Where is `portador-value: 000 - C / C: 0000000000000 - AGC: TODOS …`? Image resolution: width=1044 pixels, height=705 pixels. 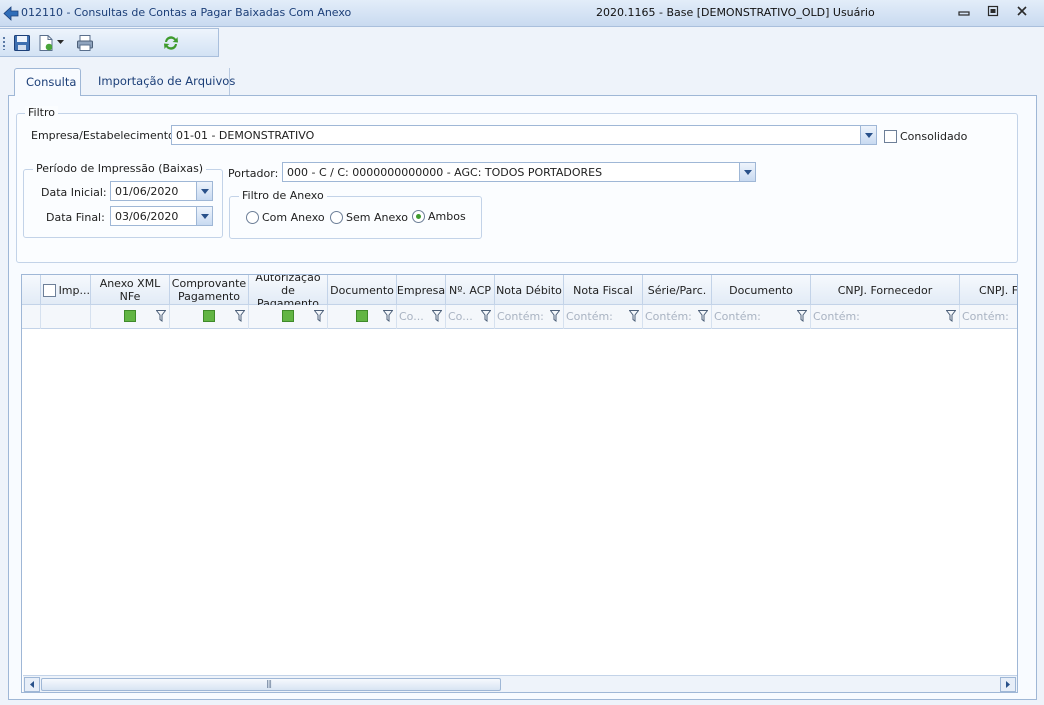 portador-value: 000 - C / C: 0000000000000 - AGC: TODOS … is located at coordinates (445, 172).